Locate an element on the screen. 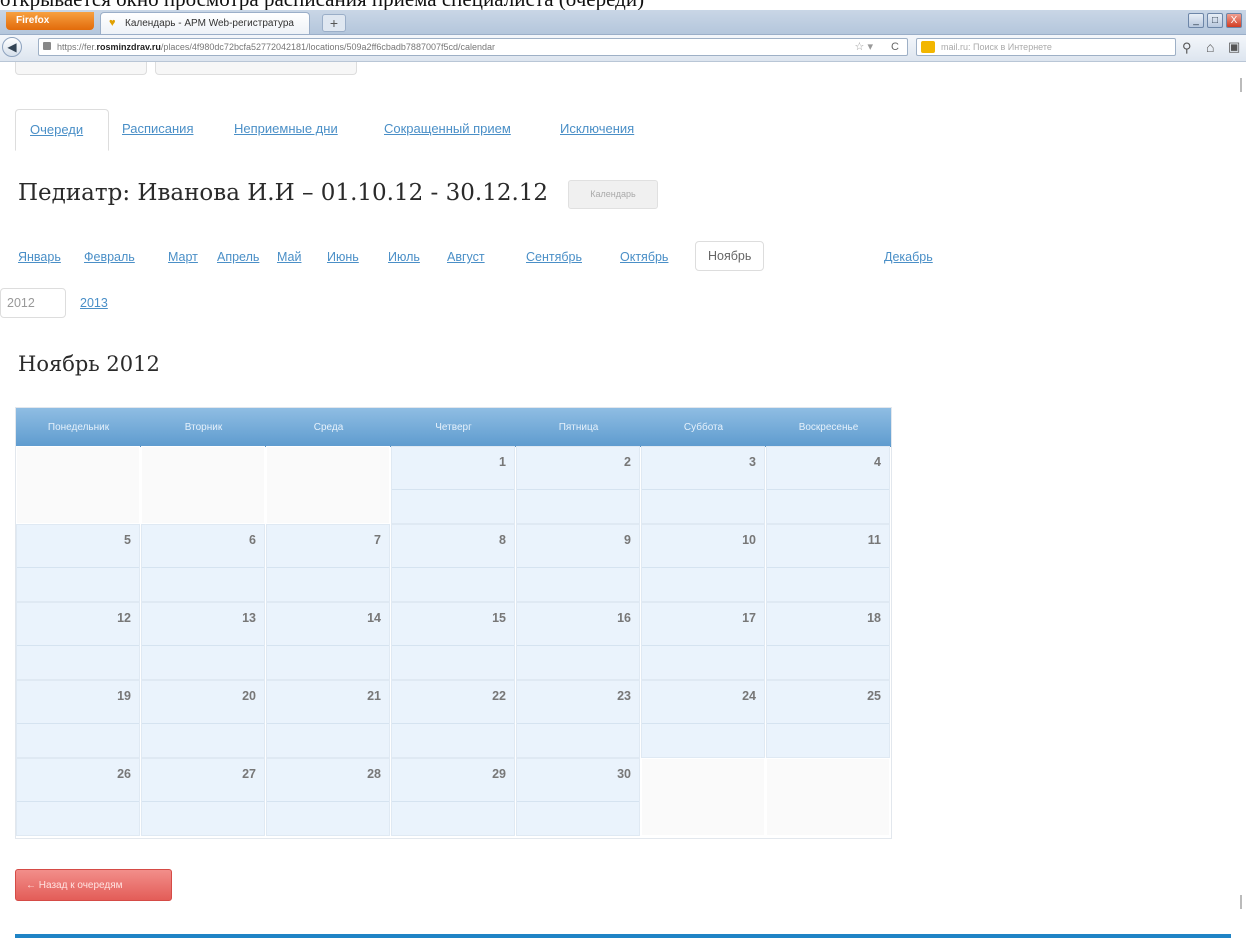 The image size is (1246, 938). month-link: Февраль is located at coordinates (109, 257).